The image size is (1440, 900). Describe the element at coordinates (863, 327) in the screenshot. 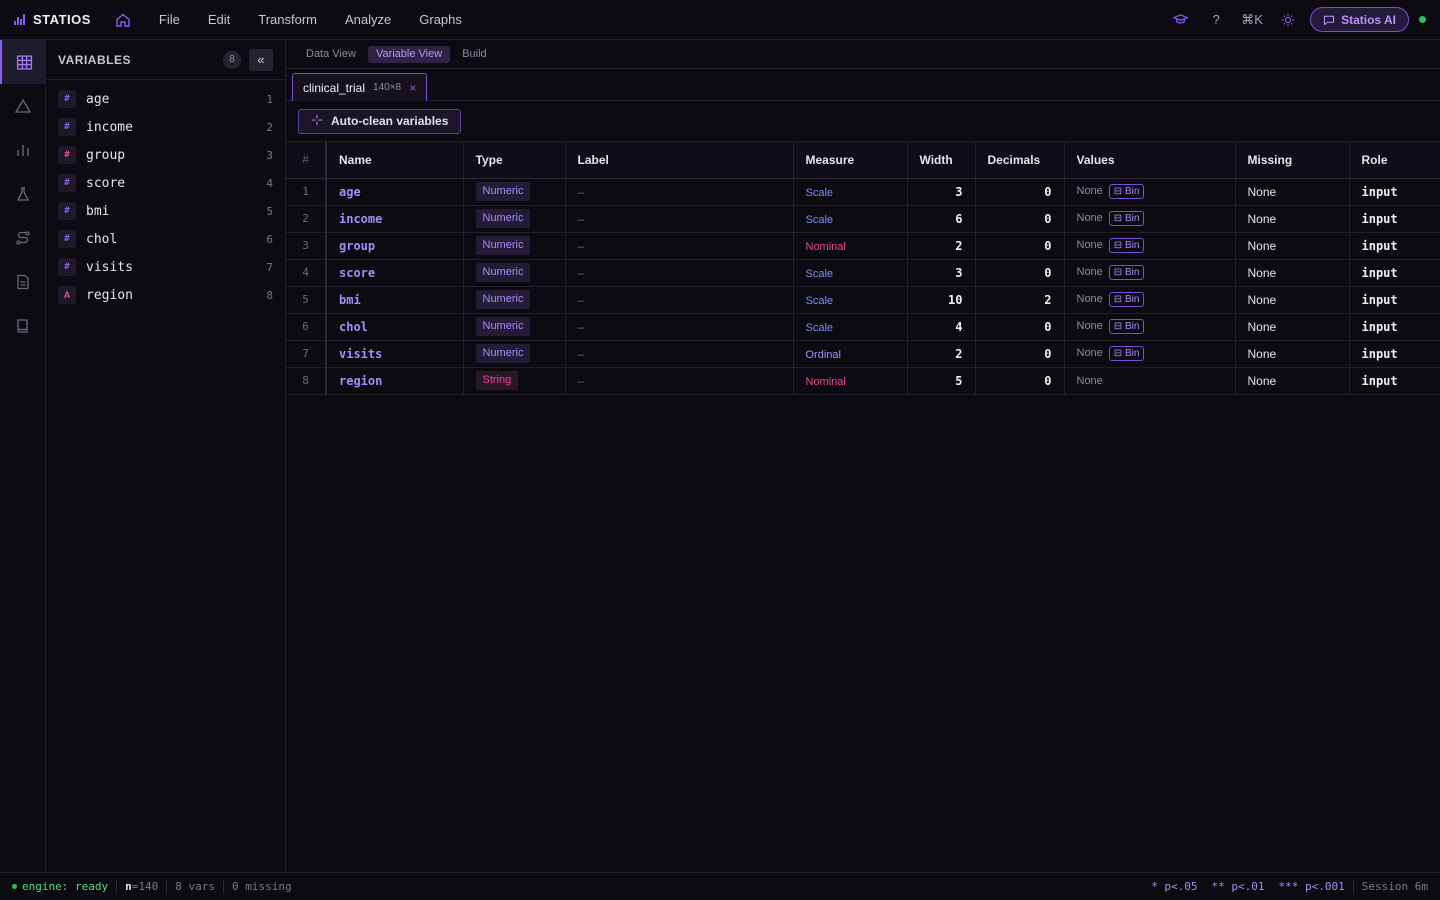

I see `table-row: 6 chol Numeric – Scale 4 0 None ⊟ Bin None input` at that location.